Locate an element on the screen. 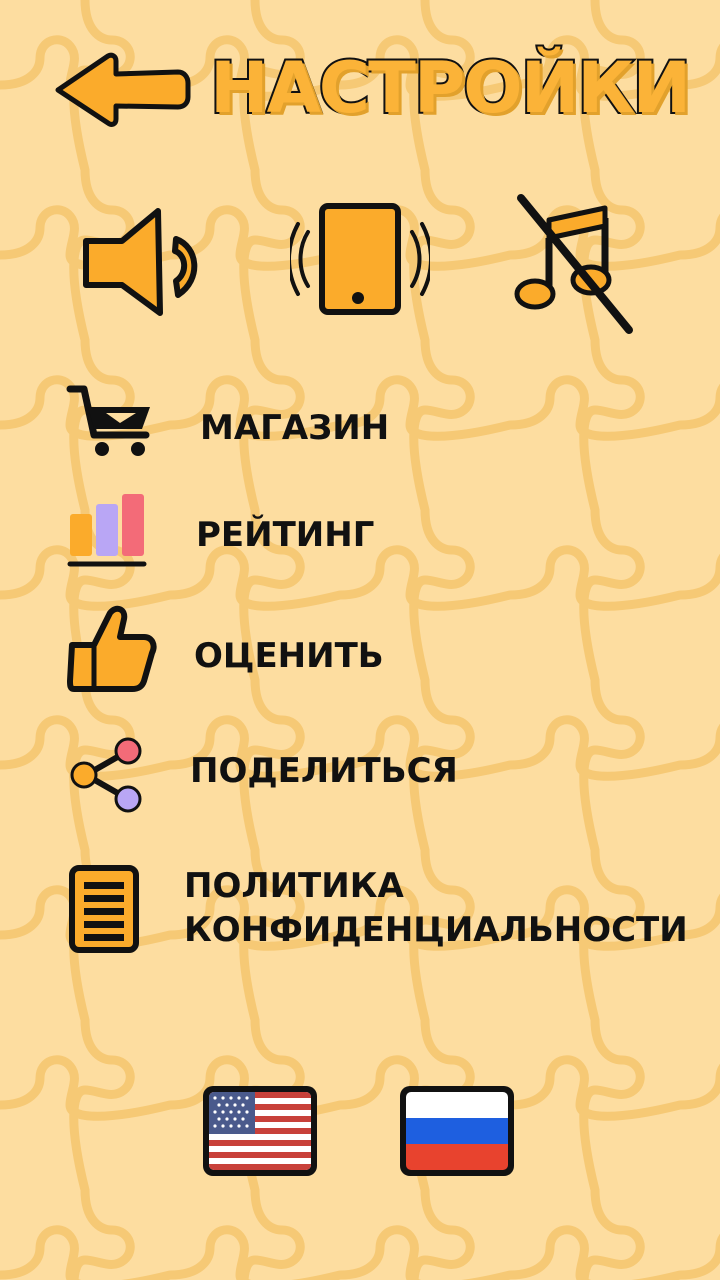  menu-label-share: ПОДЕЛИТЬСЯ is located at coordinates (324, 771).